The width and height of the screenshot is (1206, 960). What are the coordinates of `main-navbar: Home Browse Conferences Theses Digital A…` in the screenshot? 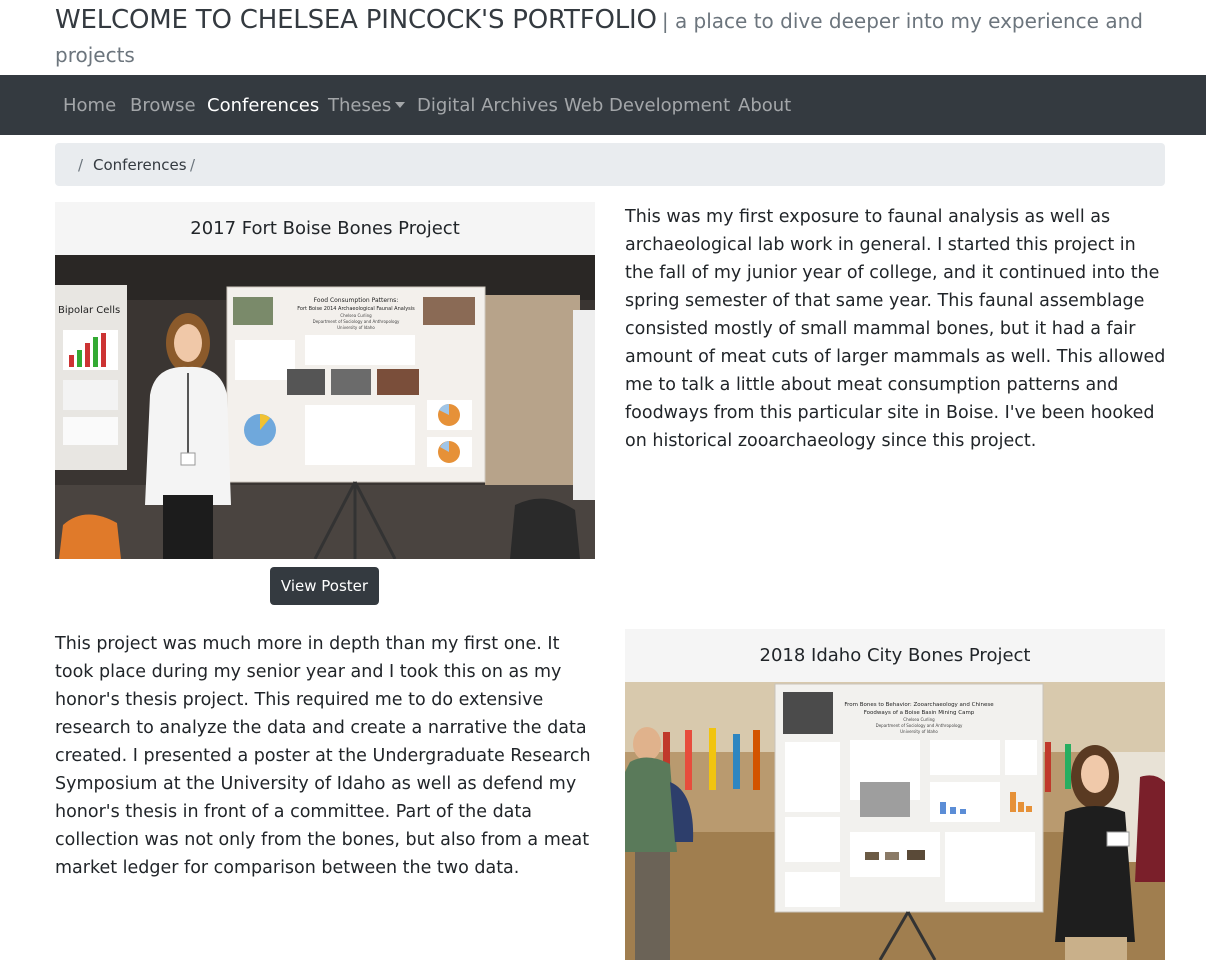 It's located at (603, 105).